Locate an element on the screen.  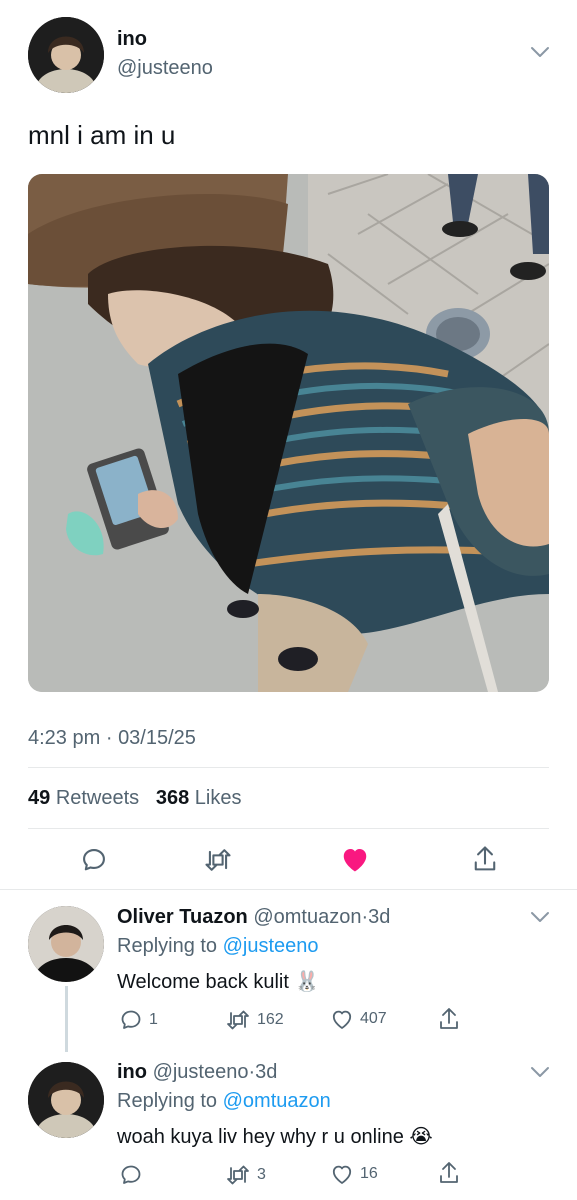
reply-text: woah kuya liv hey why r u online is located at coordinates (260, 1137).